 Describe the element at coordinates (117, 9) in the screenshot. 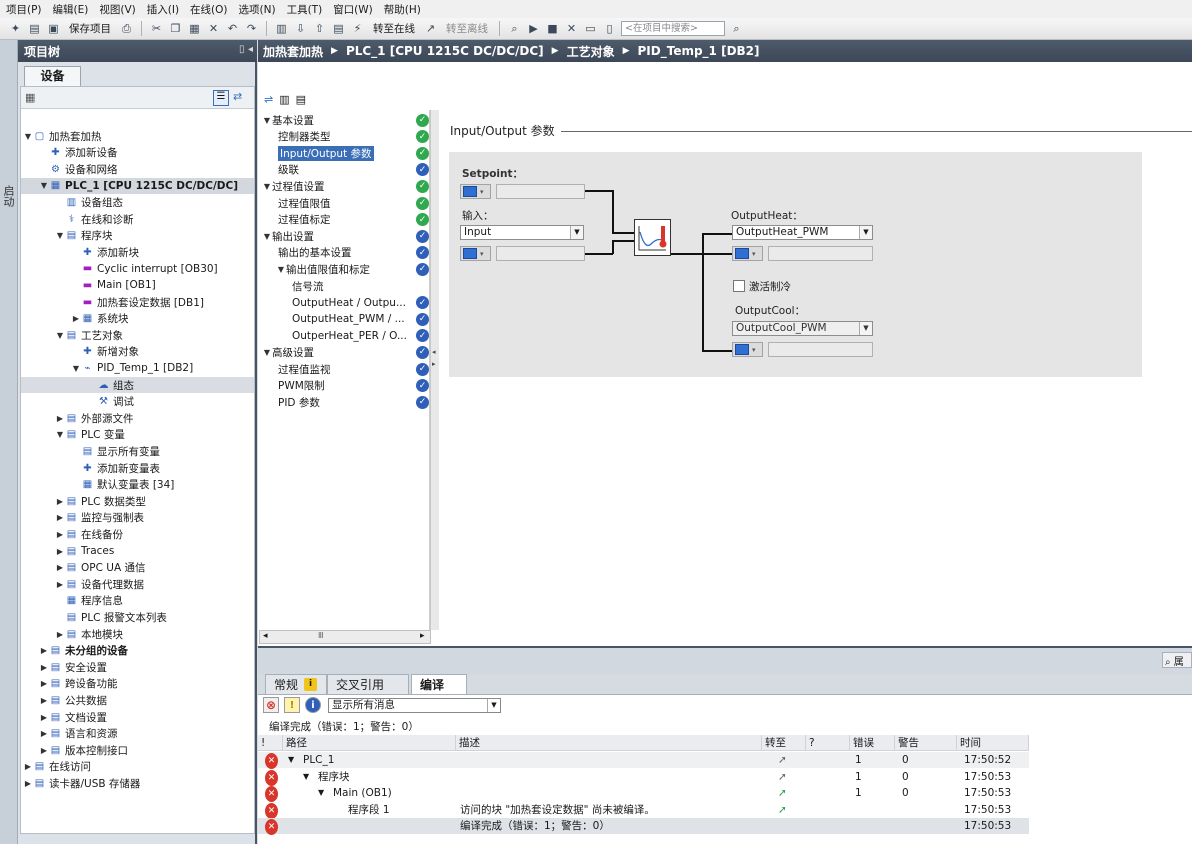

I see `menu-item: 视图(V)` at that location.